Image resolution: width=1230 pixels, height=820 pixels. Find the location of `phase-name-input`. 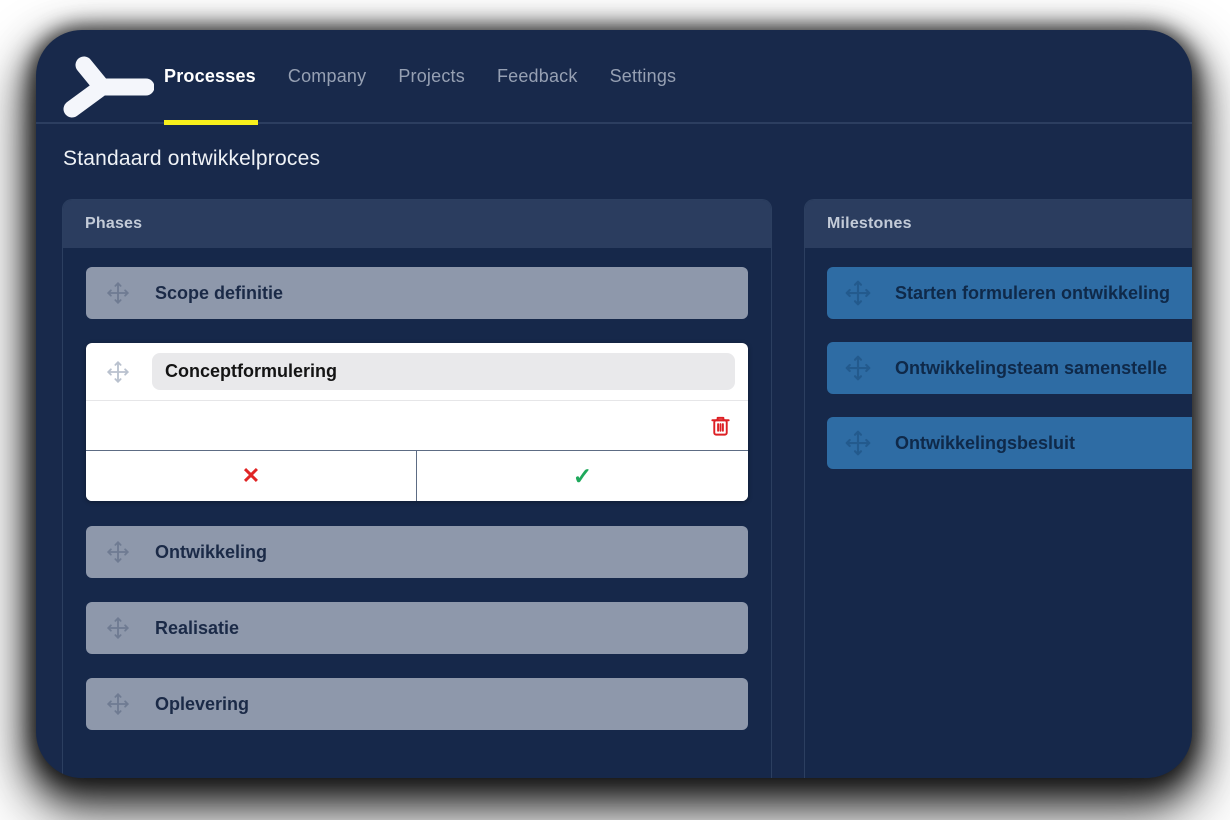

phase-name-input is located at coordinates (443, 371).